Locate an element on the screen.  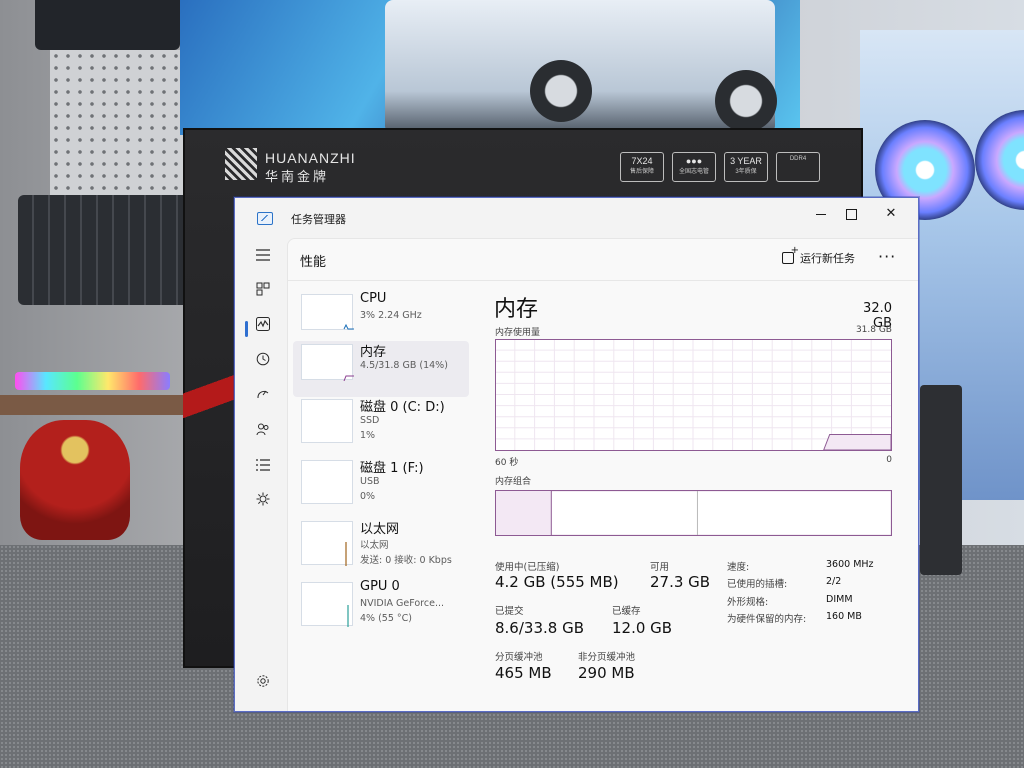
memory-composition-label: 内存组合 is located at coordinates (513, 482).